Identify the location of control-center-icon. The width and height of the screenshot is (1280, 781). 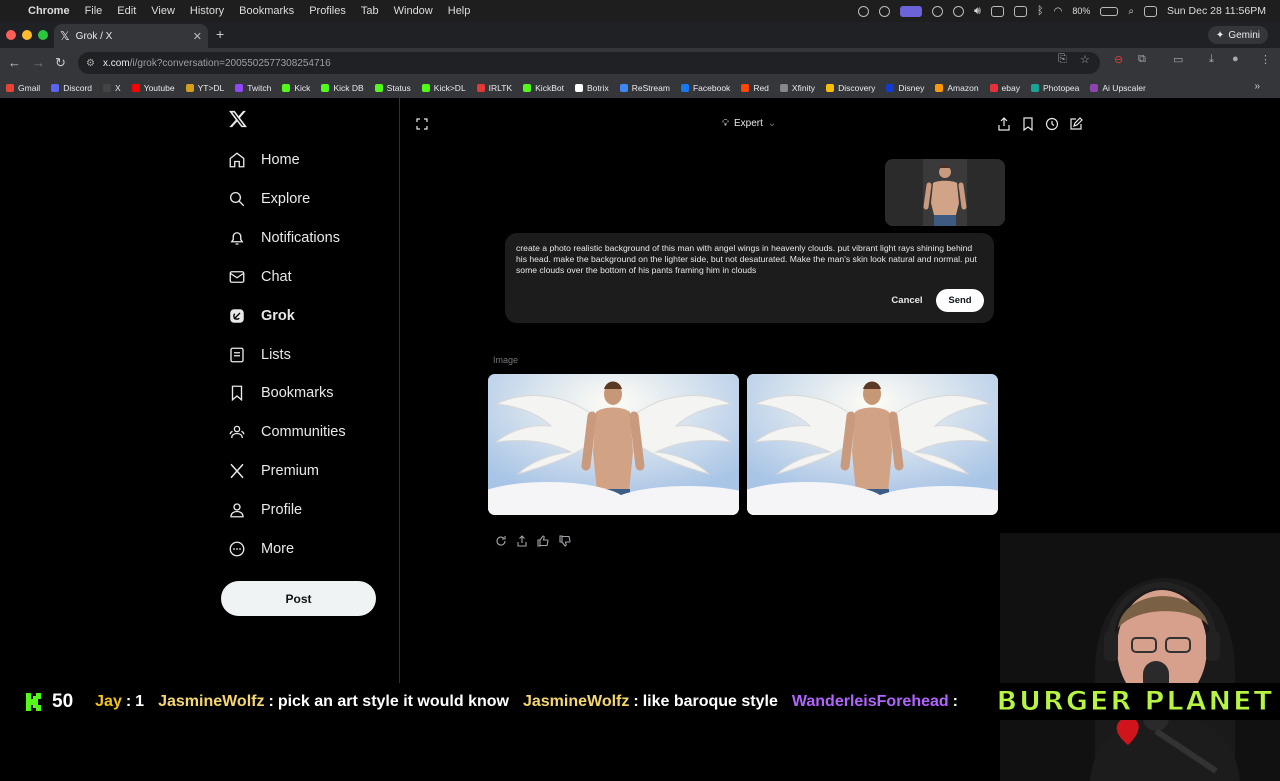
(1150, 11).